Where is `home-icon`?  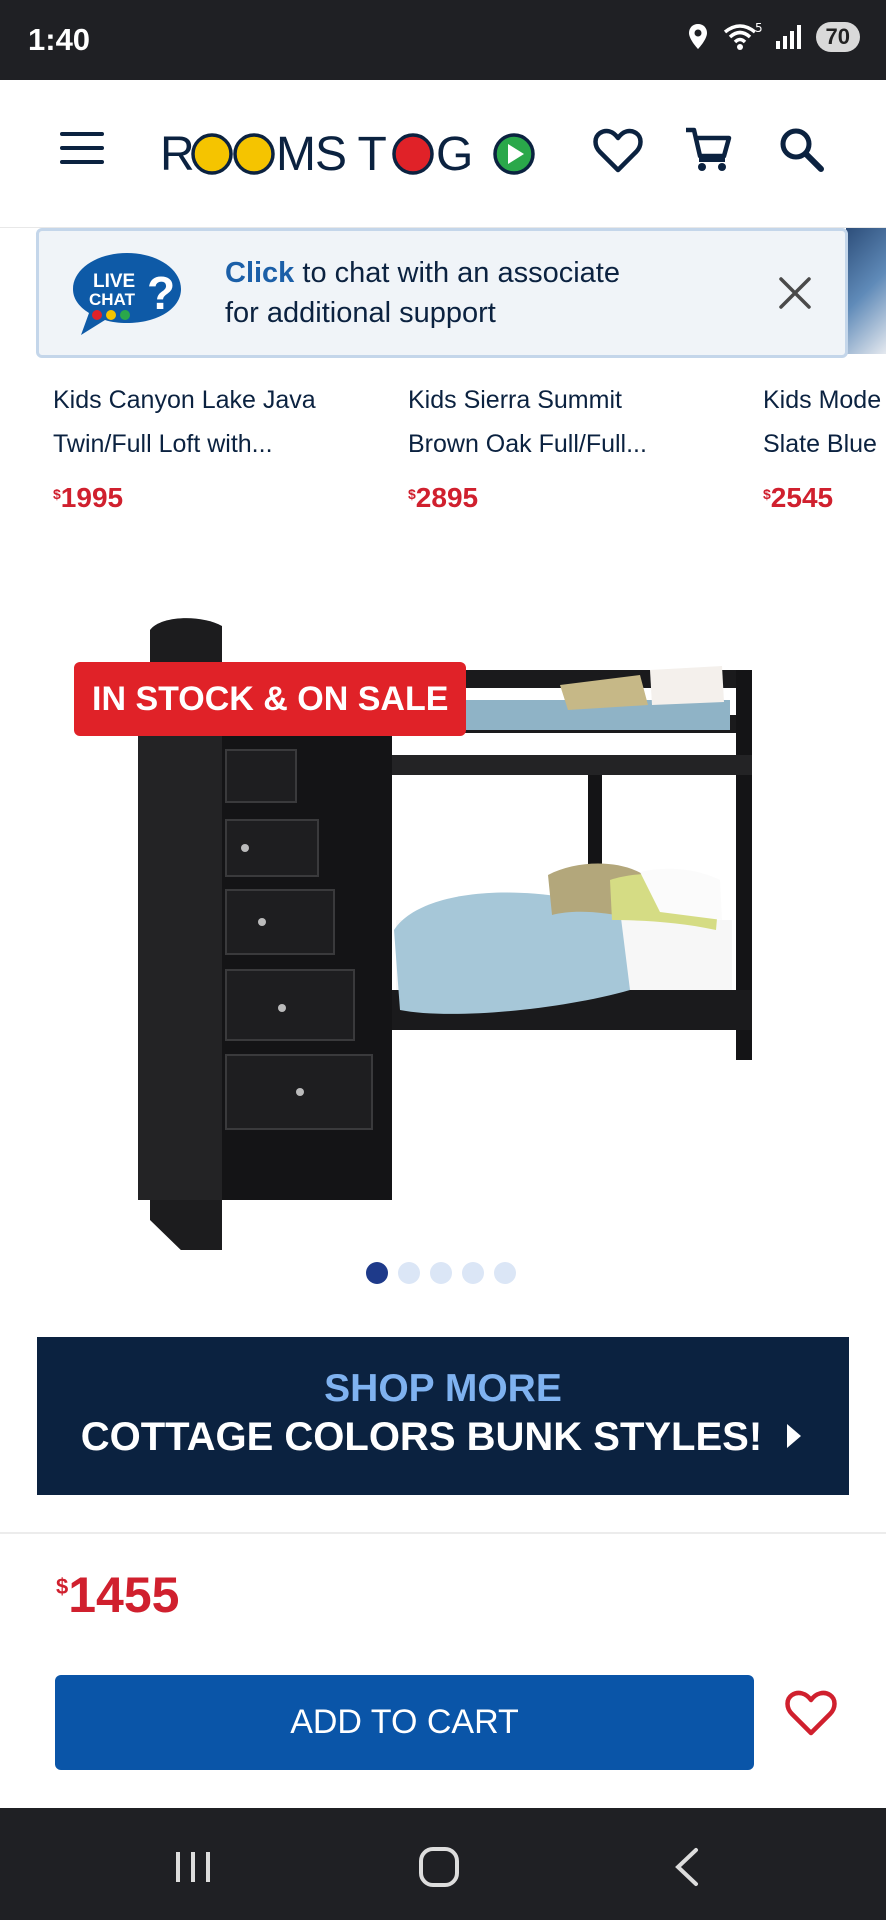
home-icon is located at coordinates (439, 1867).